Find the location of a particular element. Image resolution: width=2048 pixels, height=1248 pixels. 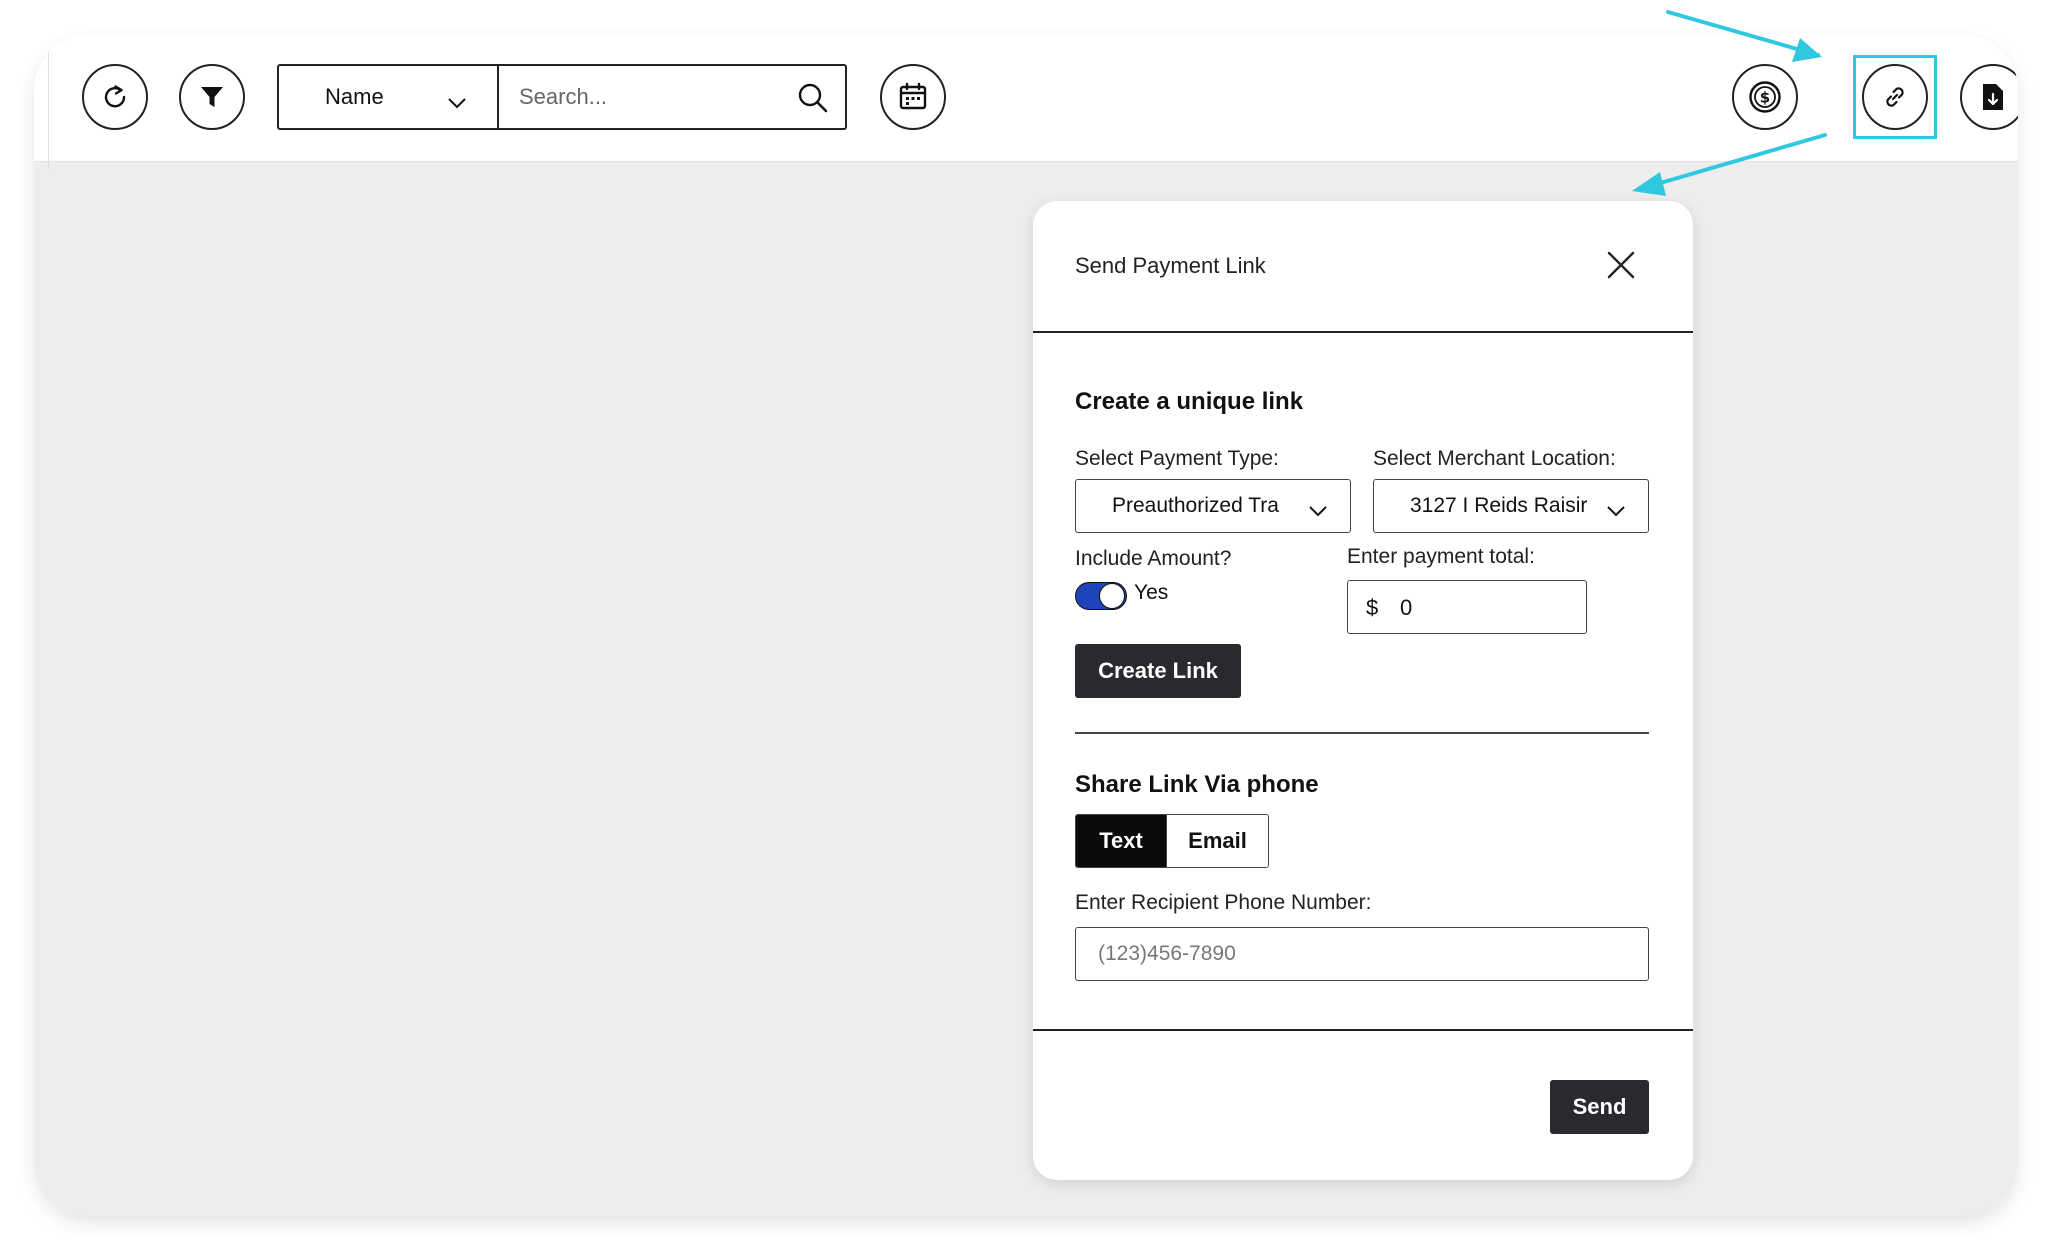

toolbar-edge is located at coordinates (48, 102).